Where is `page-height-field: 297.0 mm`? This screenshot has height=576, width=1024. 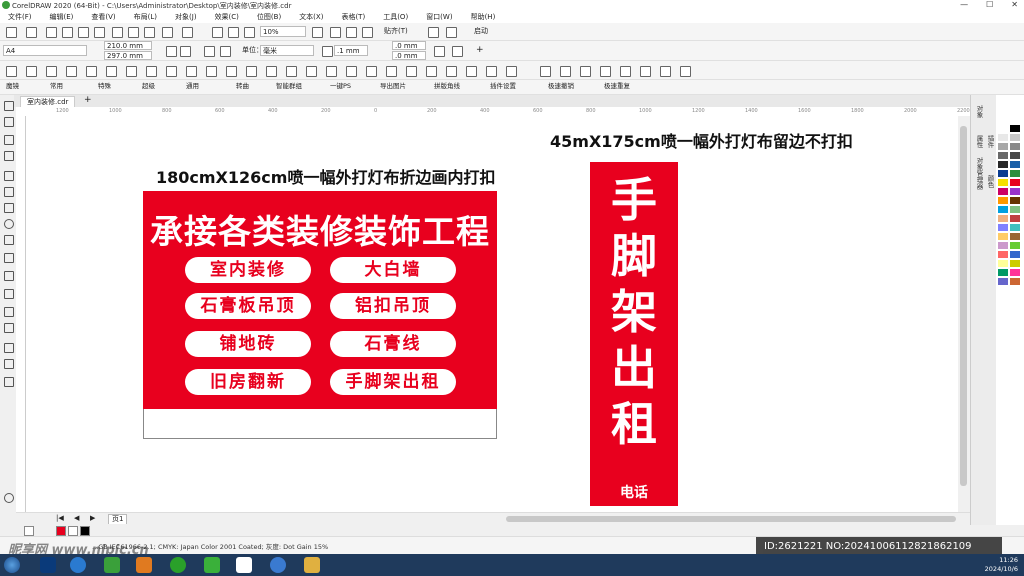
page-height-field: 297.0 mm is located at coordinates (128, 55).